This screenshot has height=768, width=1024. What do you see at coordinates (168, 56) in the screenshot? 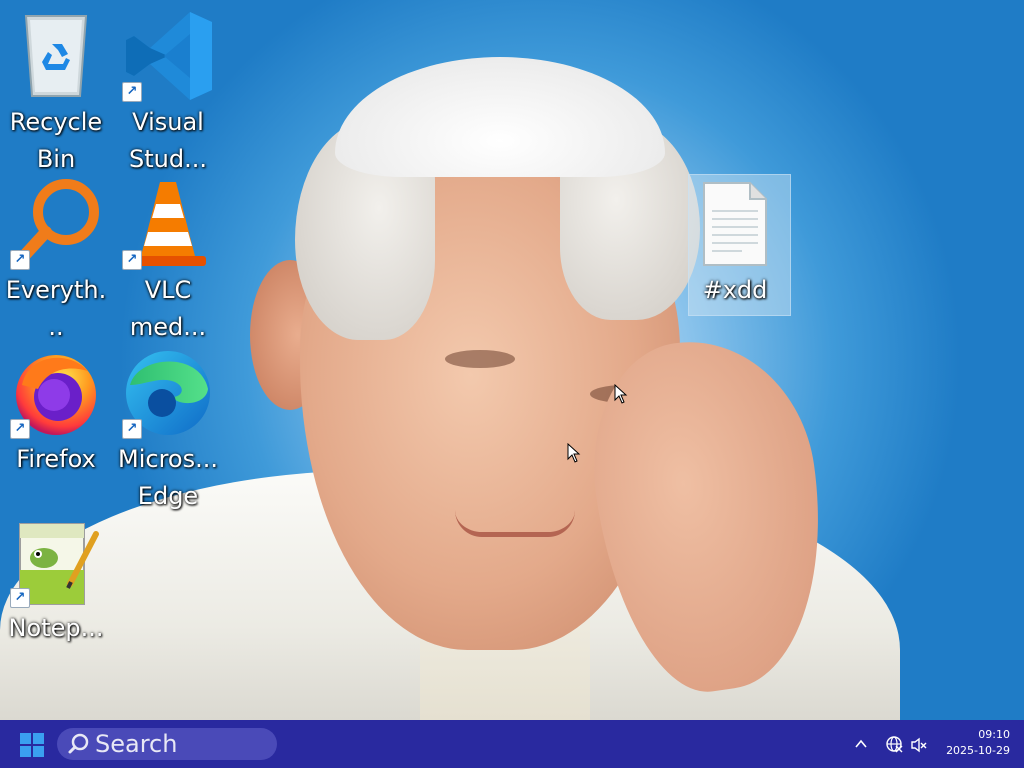
I see `vscode-icon: ↗` at bounding box center [168, 56].